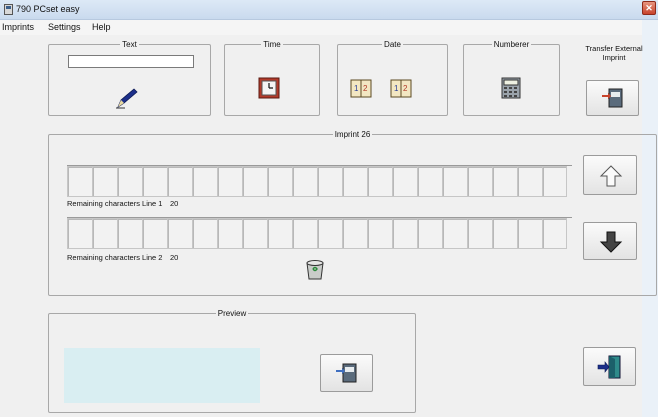 This screenshot has width=658, height=417. Describe the element at coordinates (614, 53) in the screenshot. I see `transfer-label: Transfer External Imprint` at that location.